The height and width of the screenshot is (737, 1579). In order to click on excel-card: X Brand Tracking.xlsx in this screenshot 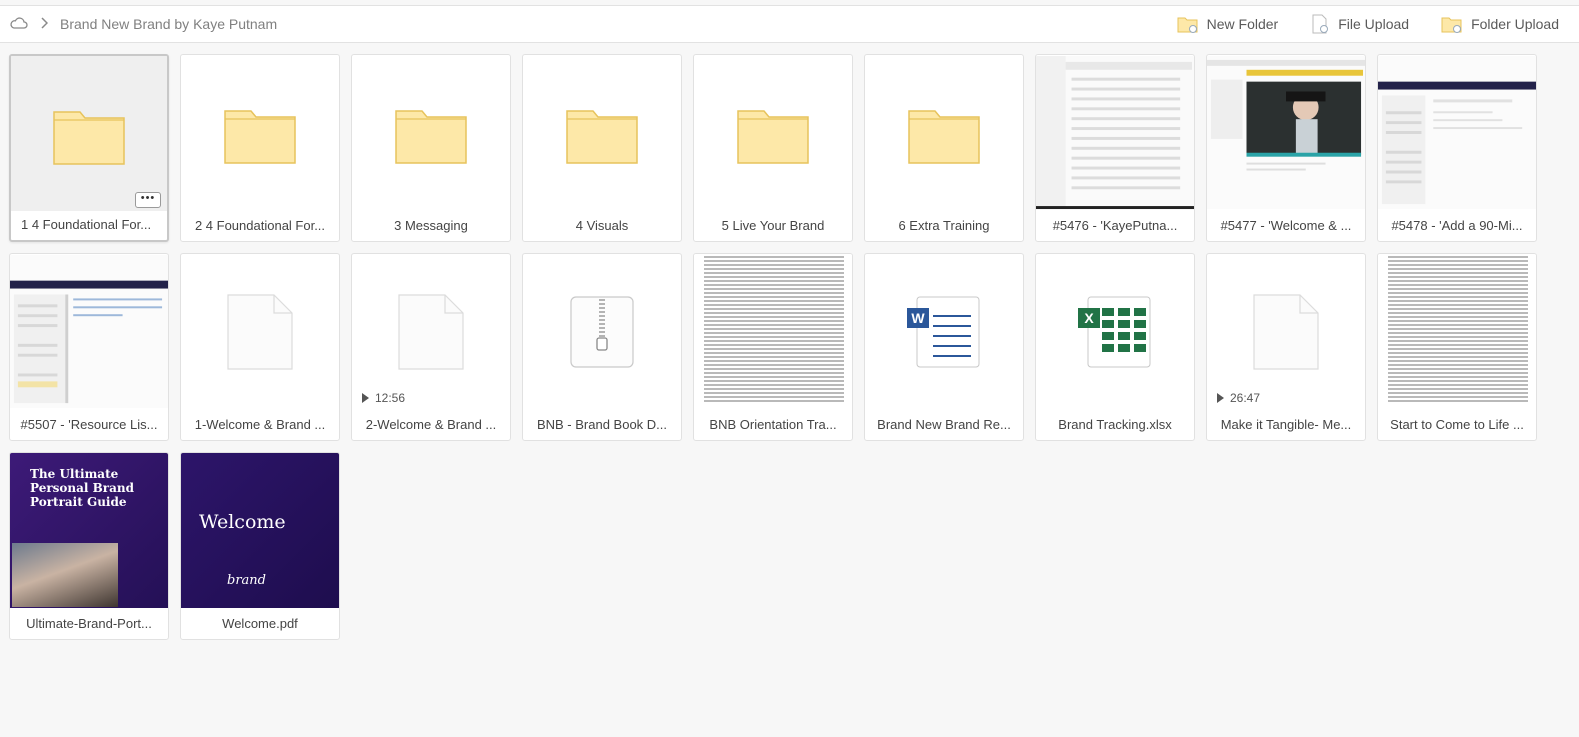, I will do `click(1115, 347)`.